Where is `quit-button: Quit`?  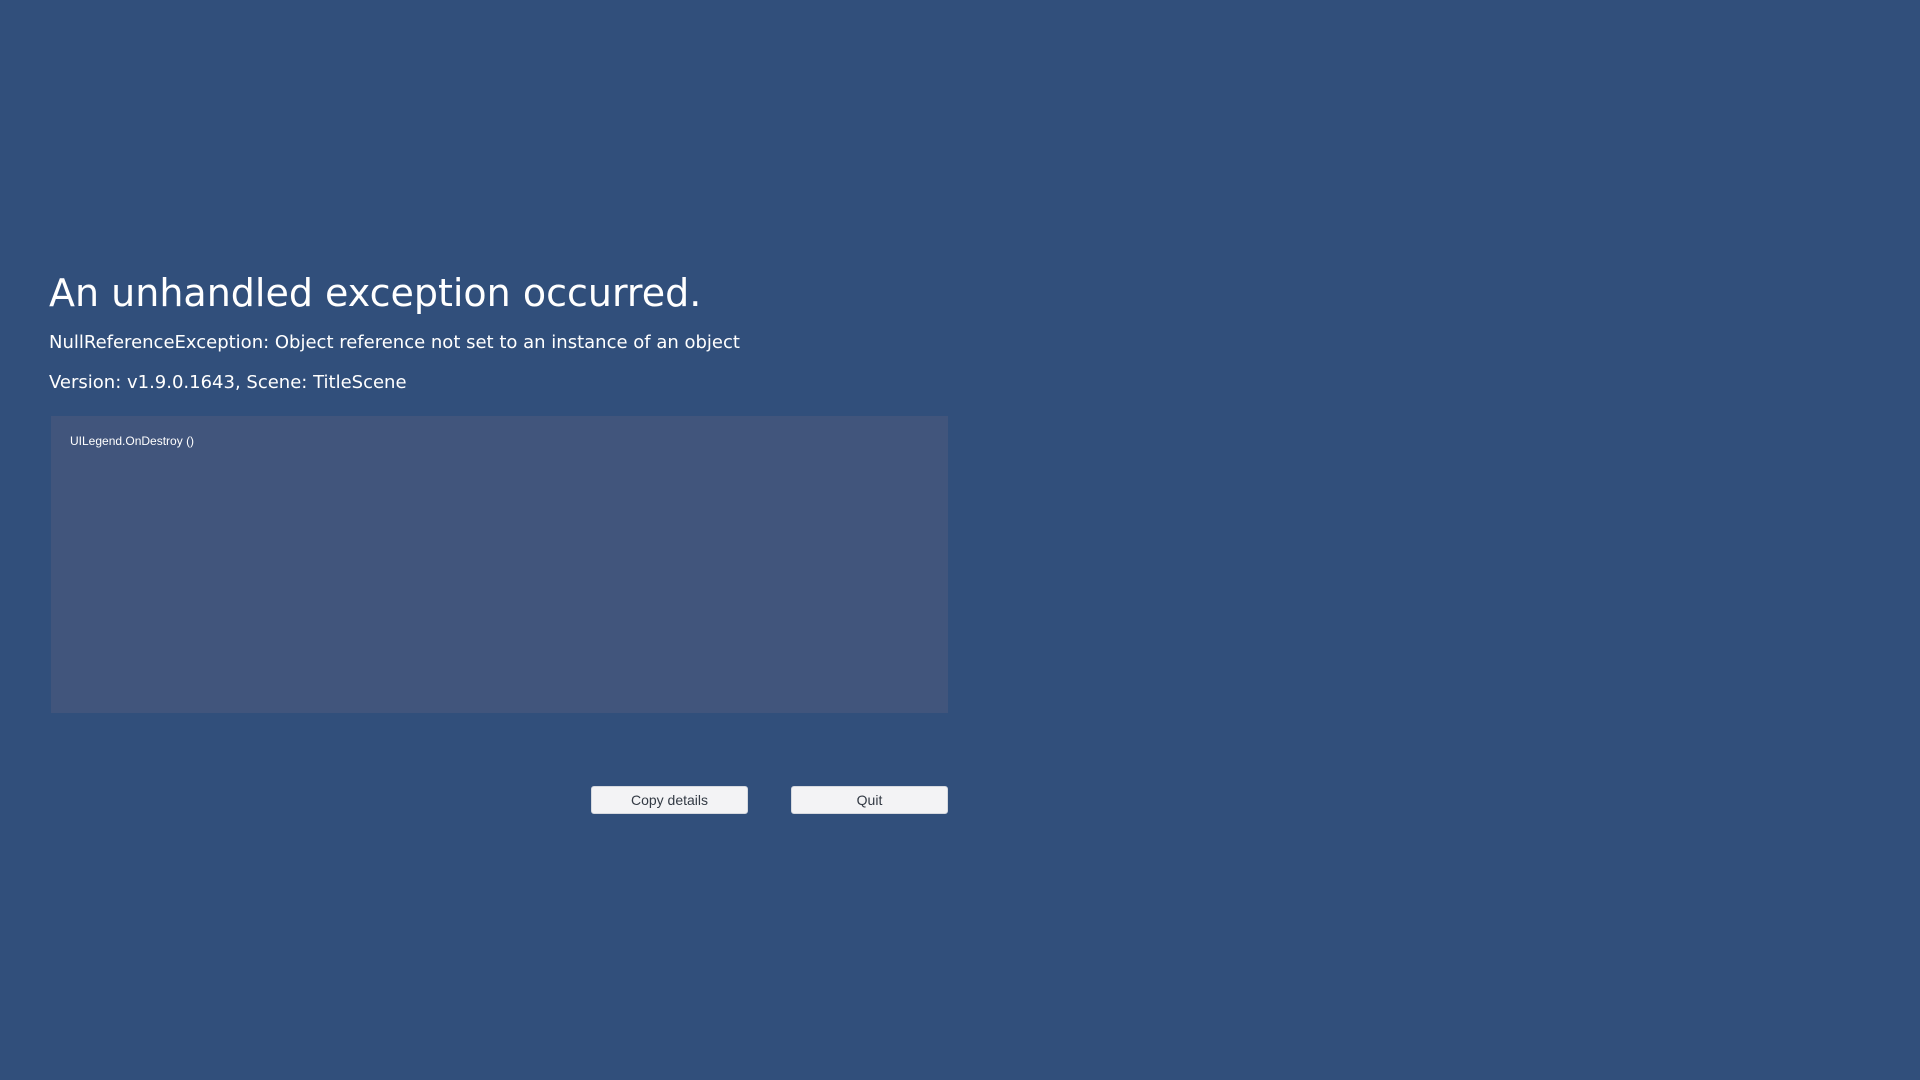
quit-button: Quit is located at coordinates (869, 800).